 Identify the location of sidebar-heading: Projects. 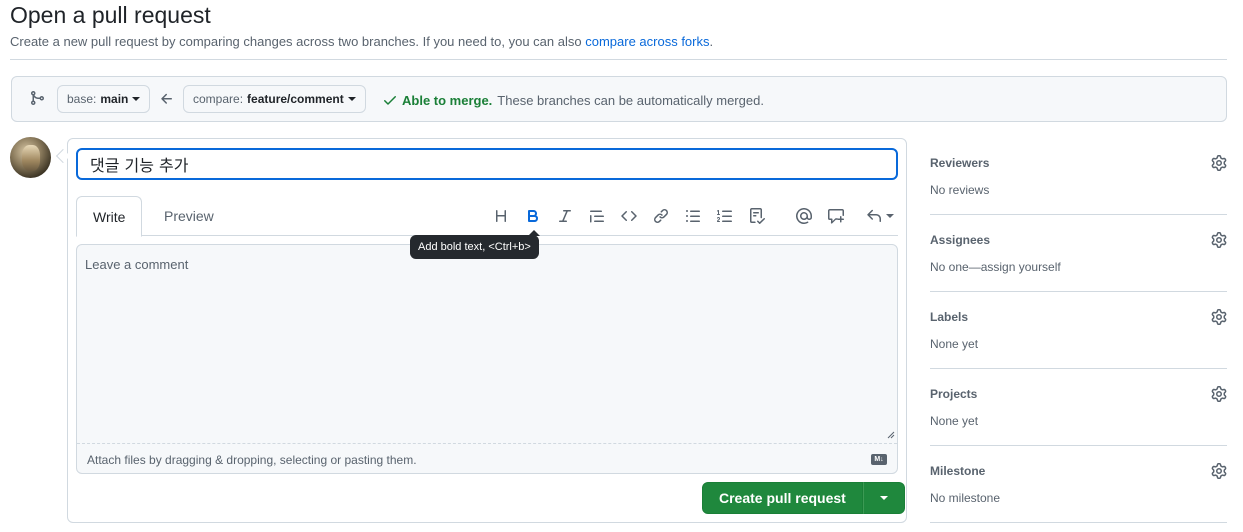
(954, 394).